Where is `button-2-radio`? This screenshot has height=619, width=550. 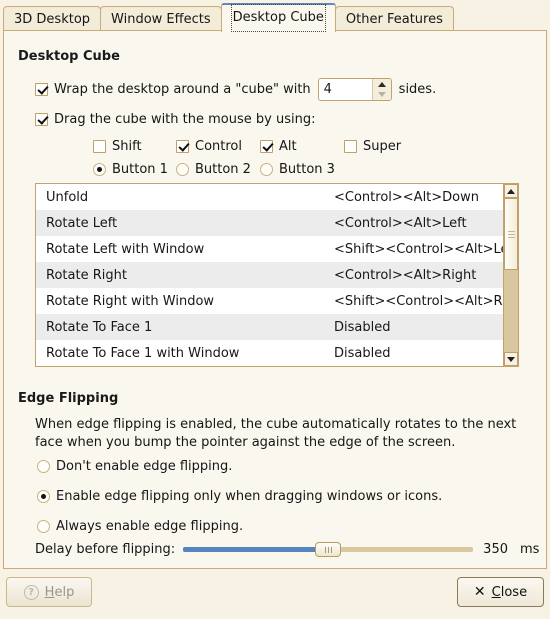 button-2-radio is located at coordinates (182, 169).